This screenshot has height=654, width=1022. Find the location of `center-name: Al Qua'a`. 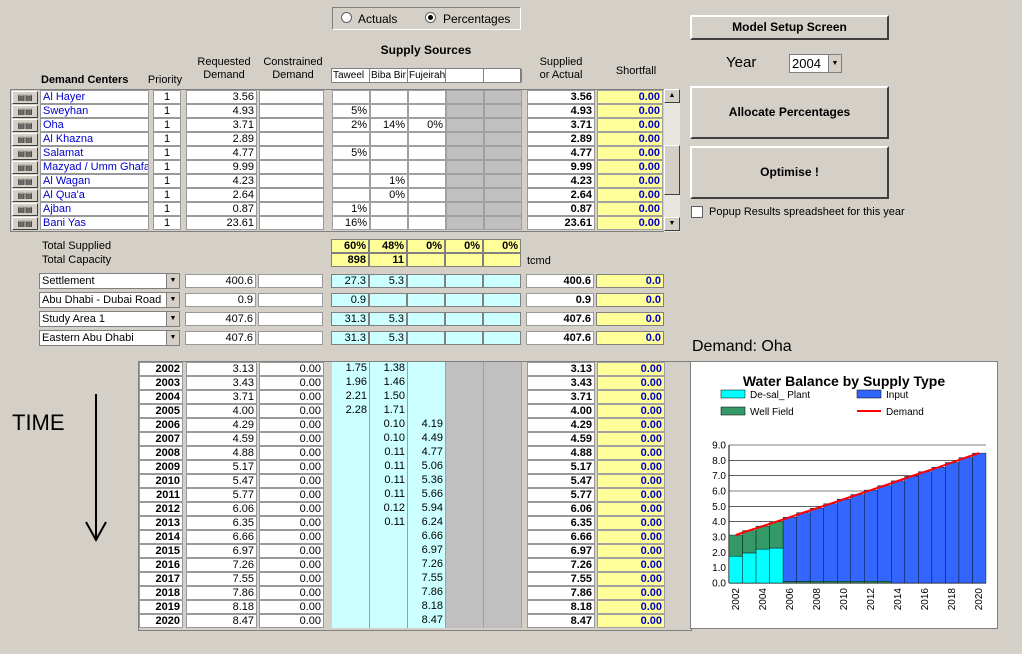

center-name: Al Qua'a is located at coordinates (94, 195).